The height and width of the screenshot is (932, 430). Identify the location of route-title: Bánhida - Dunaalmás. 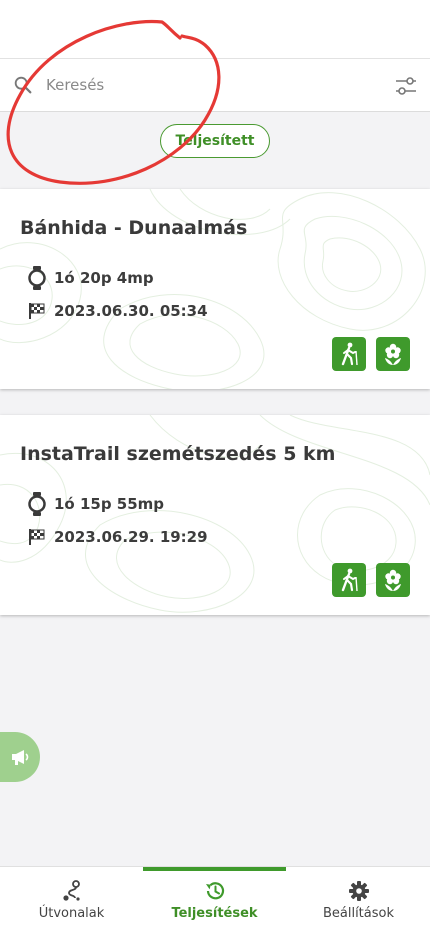
(134, 228).